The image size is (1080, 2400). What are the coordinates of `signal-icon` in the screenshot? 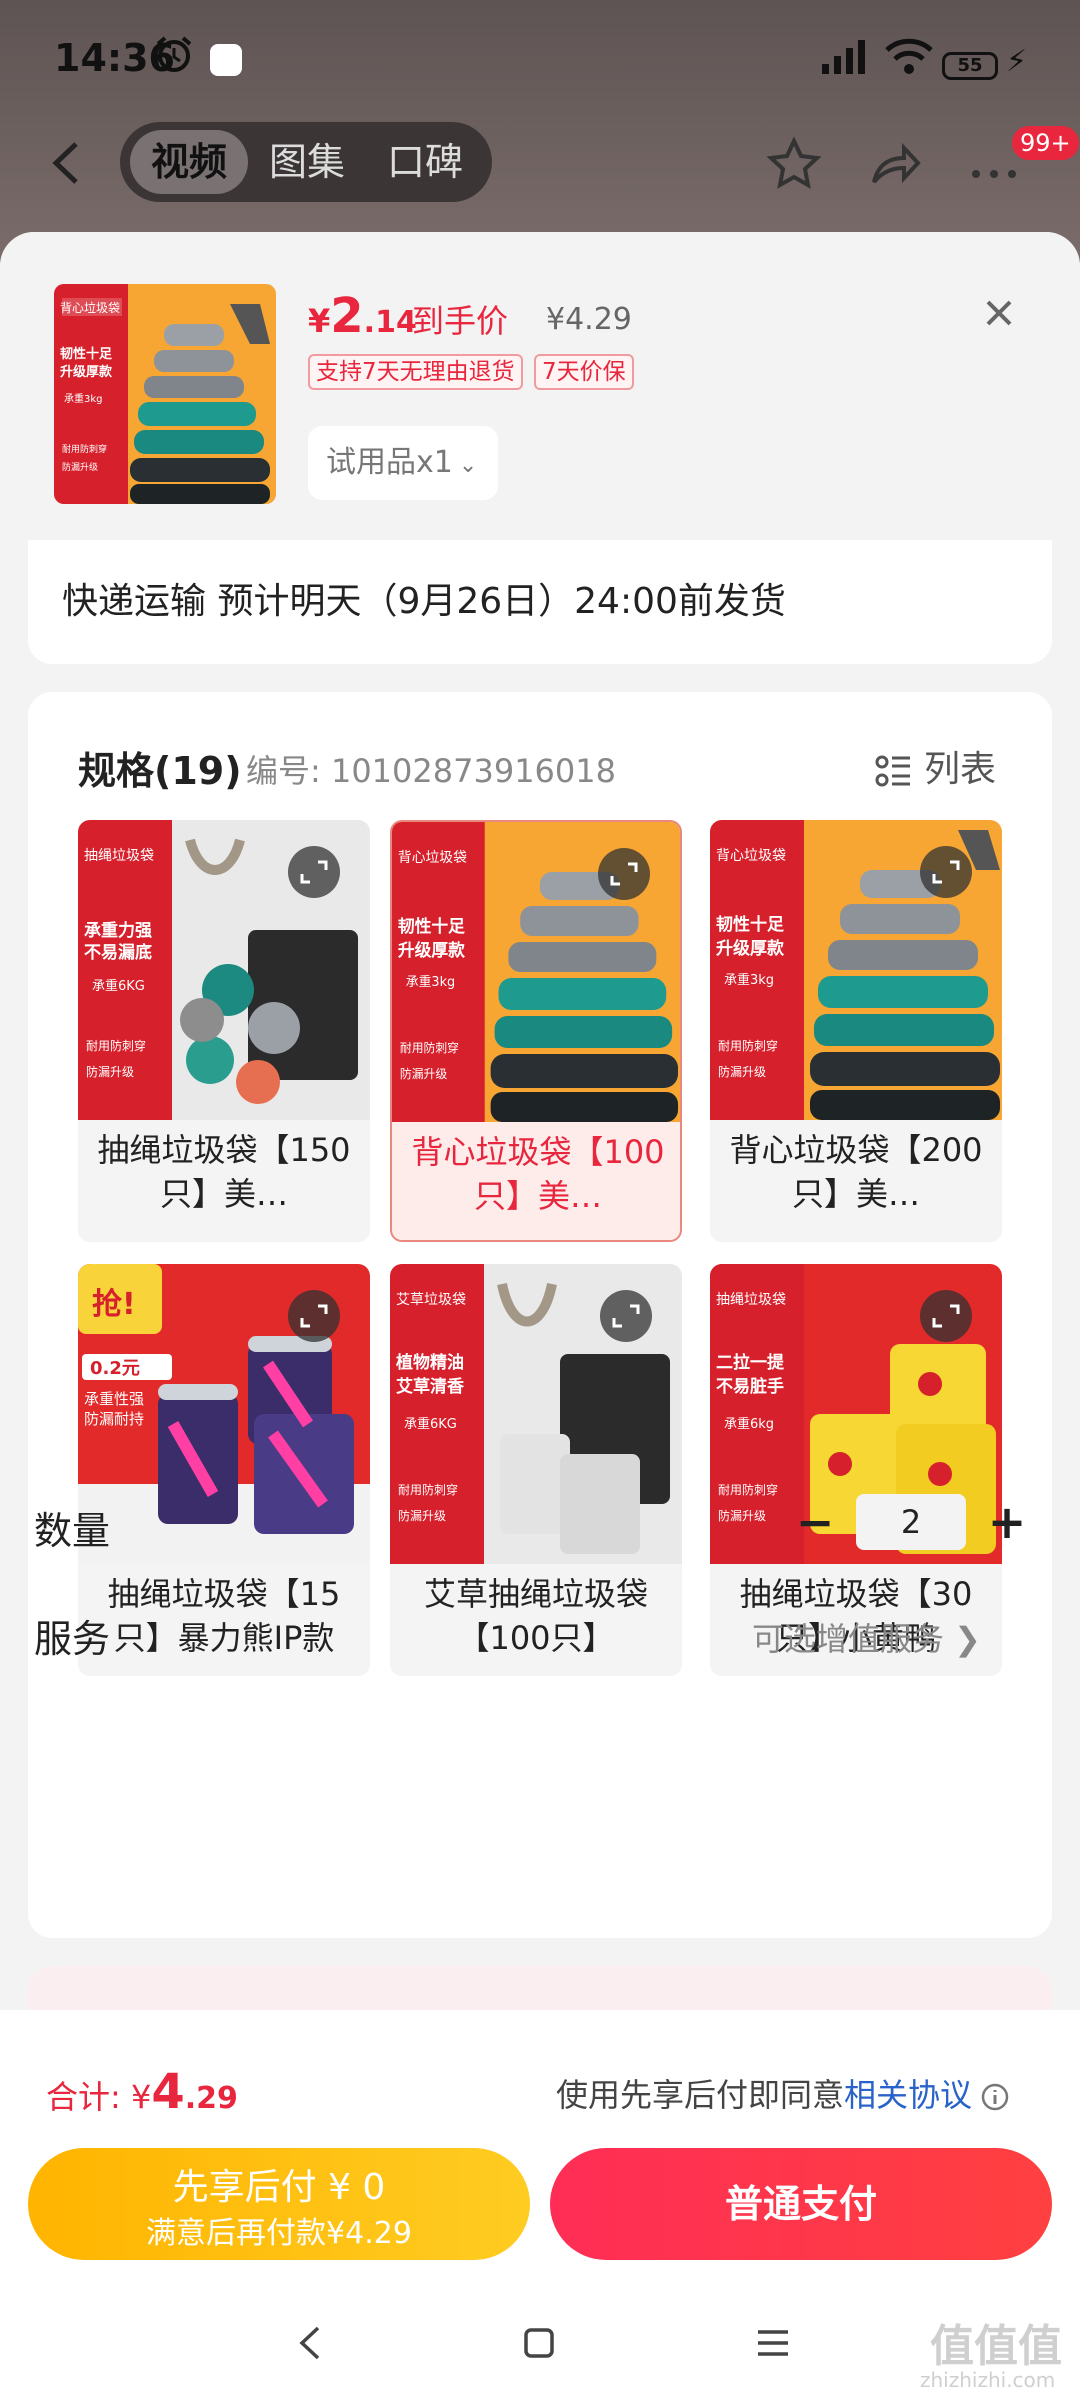 It's located at (843, 57).